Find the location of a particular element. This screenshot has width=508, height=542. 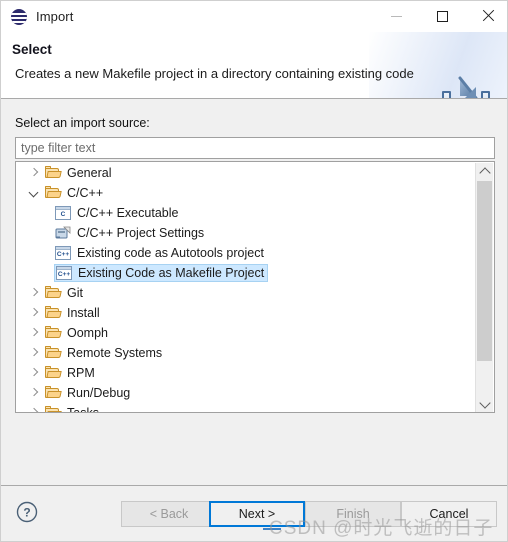

minimize-icon is located at coordinates (396, 16).